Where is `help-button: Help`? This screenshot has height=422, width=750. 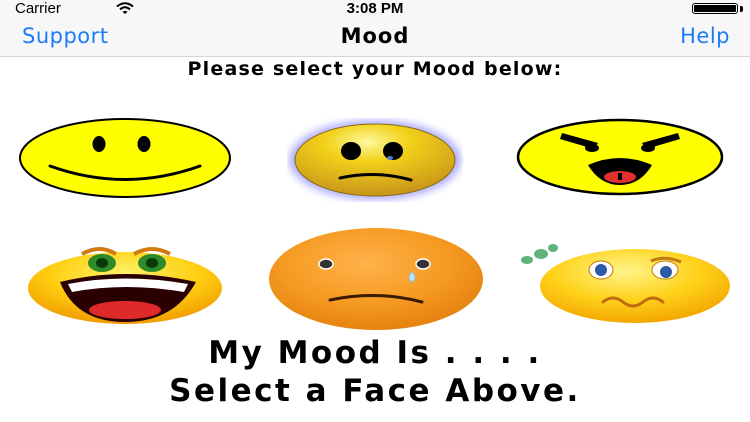
help-button: Help is located at coordinates (705, 36).